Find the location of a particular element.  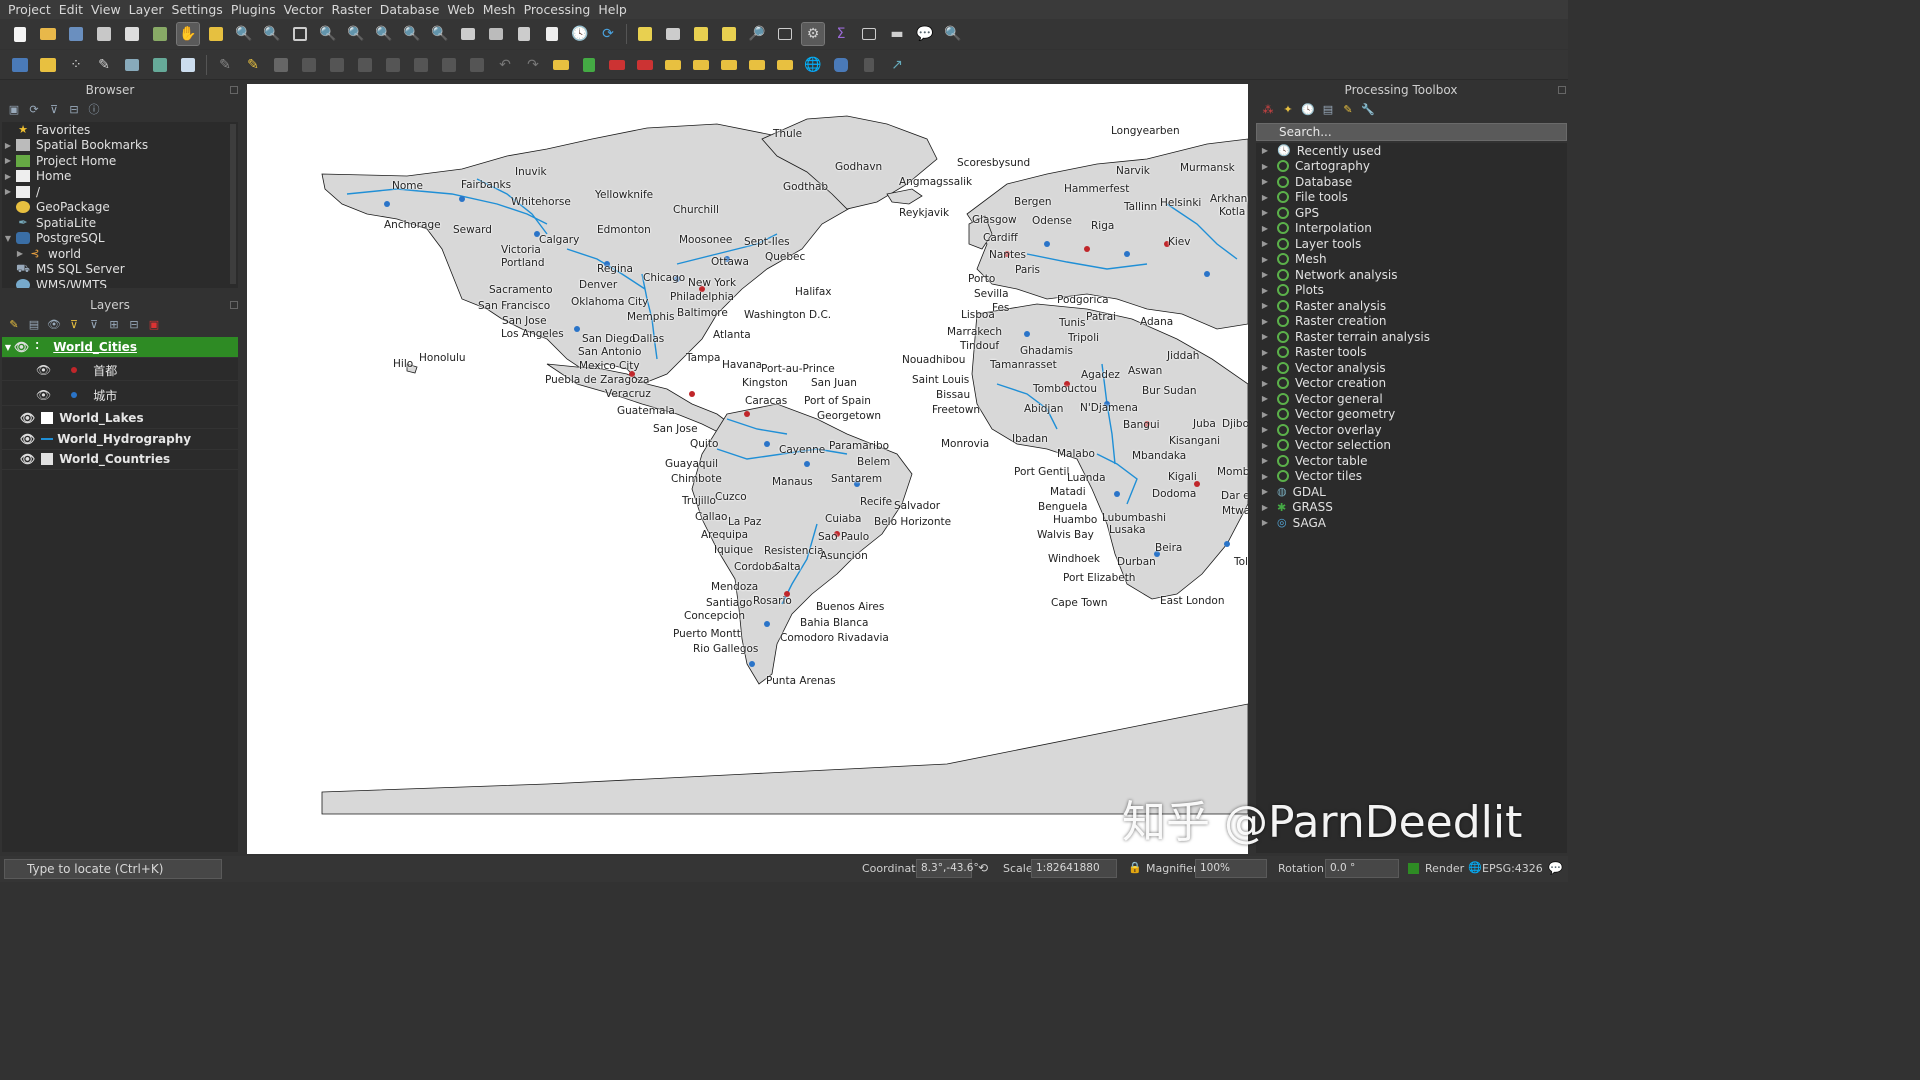

diagram-tool-icon is located at coordinates (589, 65).